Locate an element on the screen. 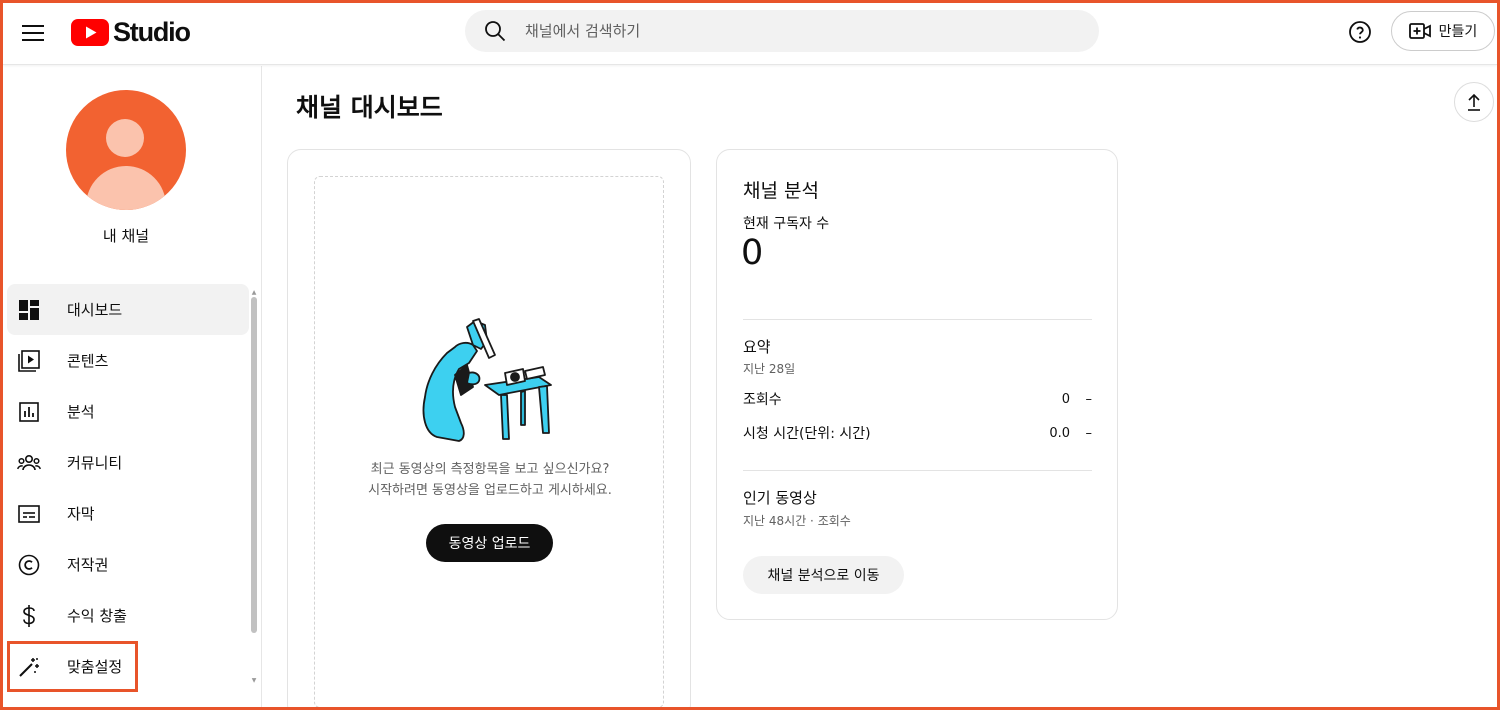  metric-value: 0 is located at coordinates (1065, 399).